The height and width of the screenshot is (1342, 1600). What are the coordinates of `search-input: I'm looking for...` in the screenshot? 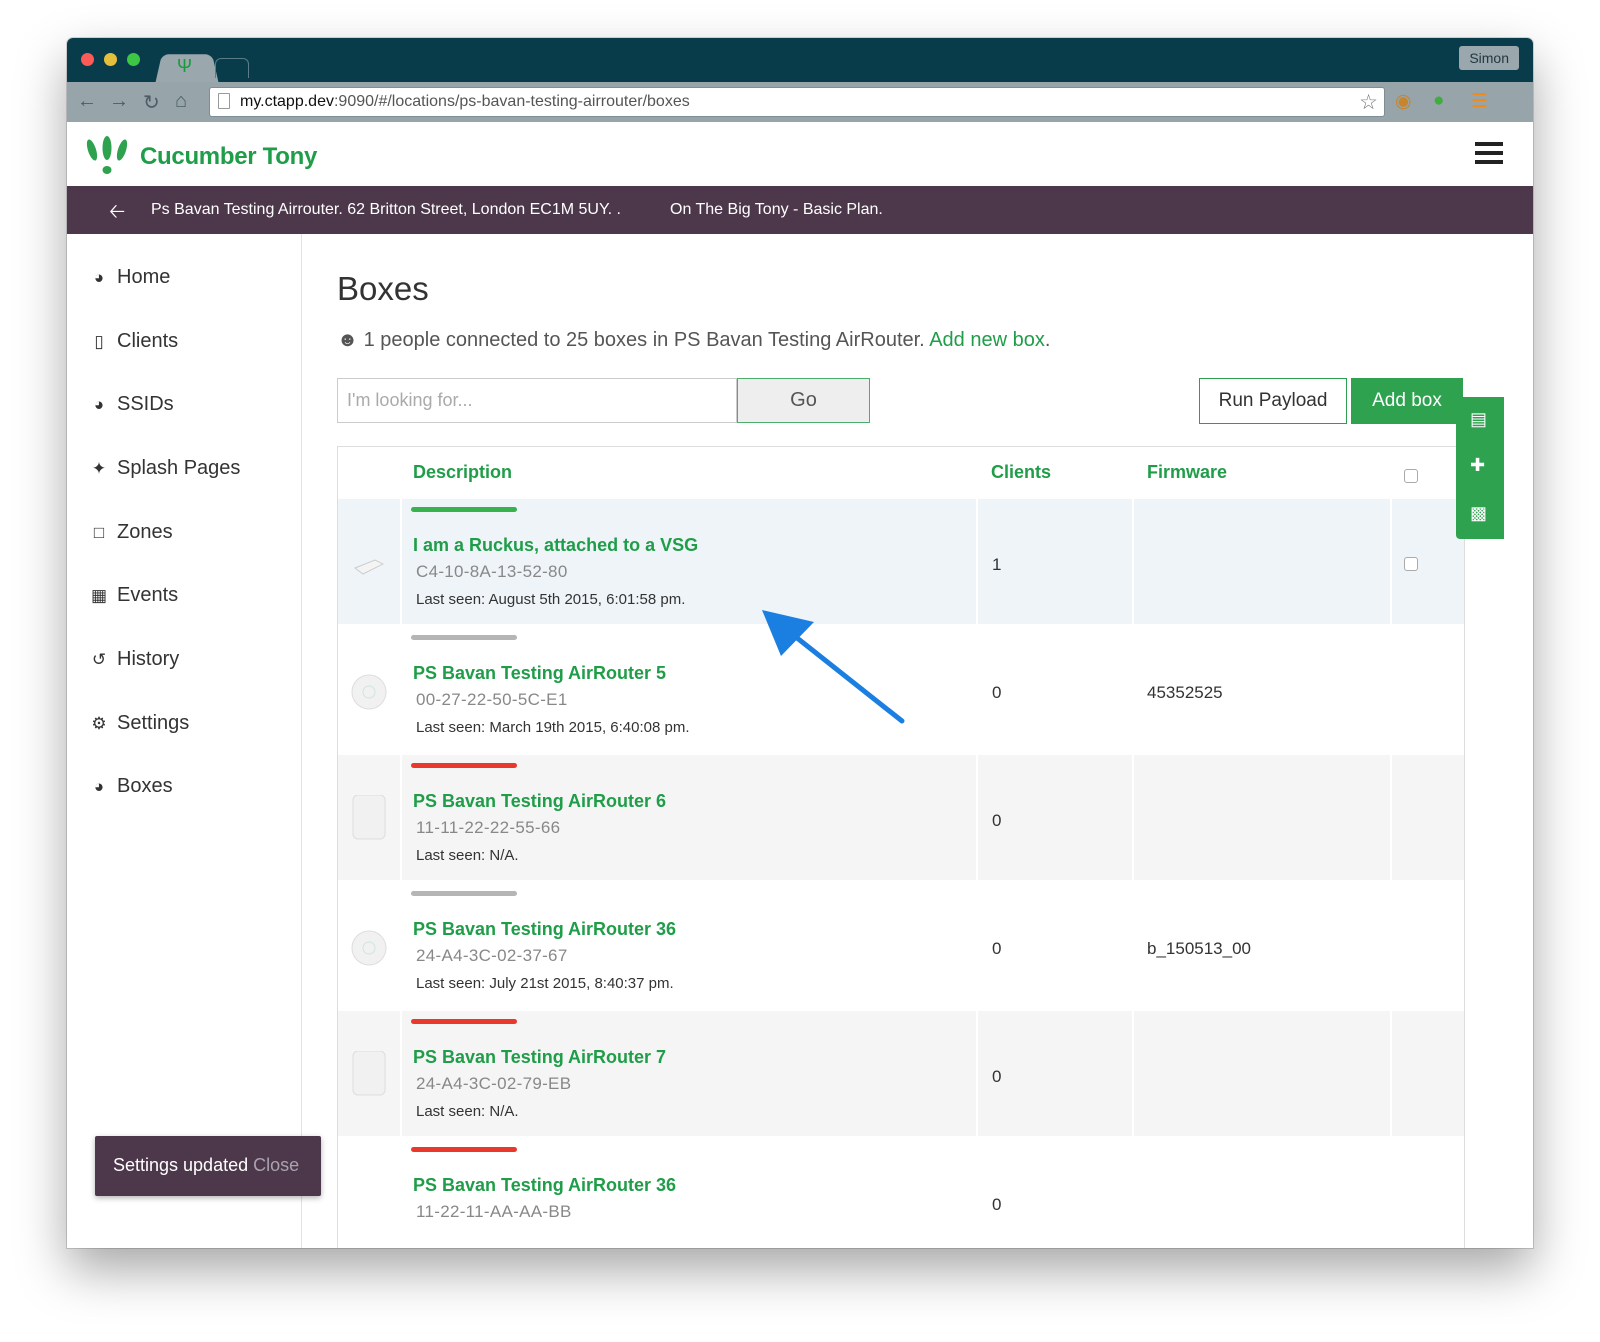 It's located at (537, 400).